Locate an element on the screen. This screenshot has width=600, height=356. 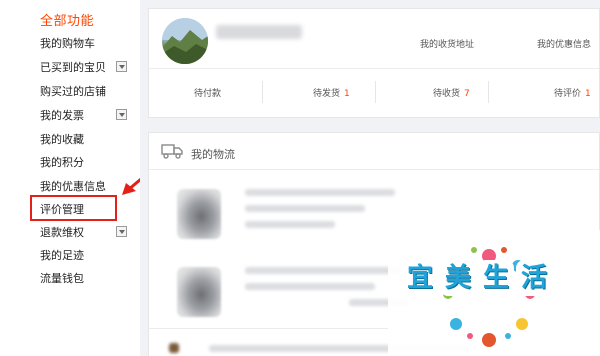
status-pending-receipt: 待收货 7 is located at coordinates (451, 92).